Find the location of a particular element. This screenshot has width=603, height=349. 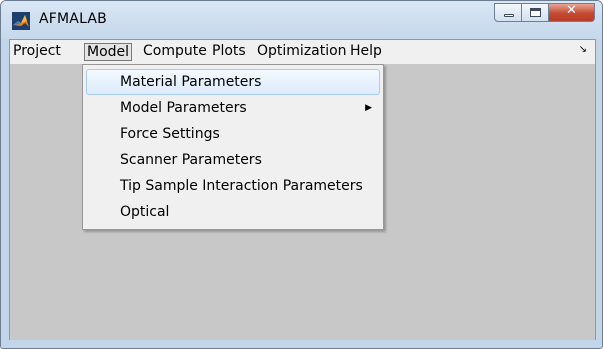

menu-optimization: Optimization is located at coordinates (302, 52).